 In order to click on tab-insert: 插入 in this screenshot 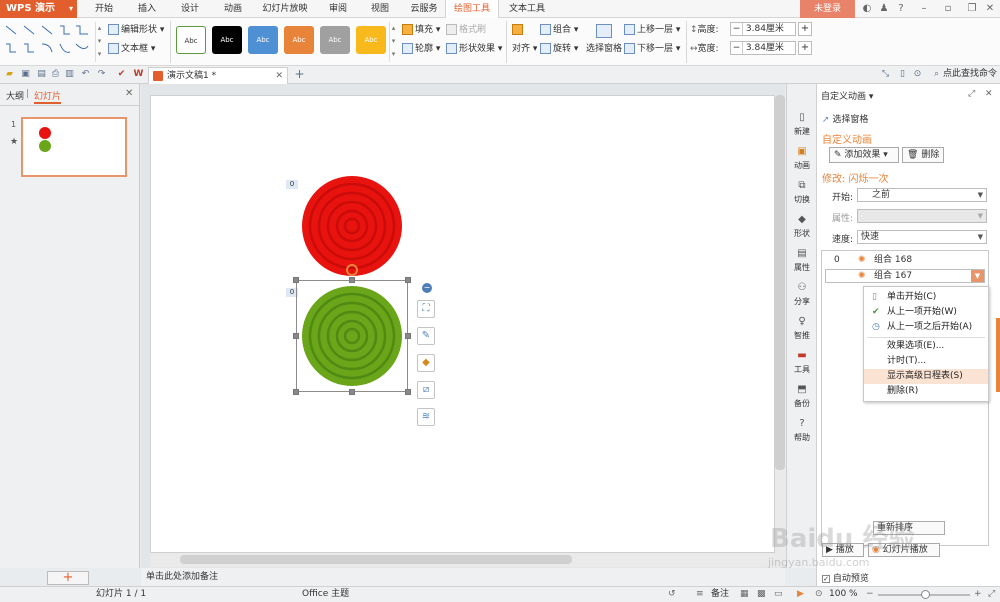, I will do `click(147, 9)`.